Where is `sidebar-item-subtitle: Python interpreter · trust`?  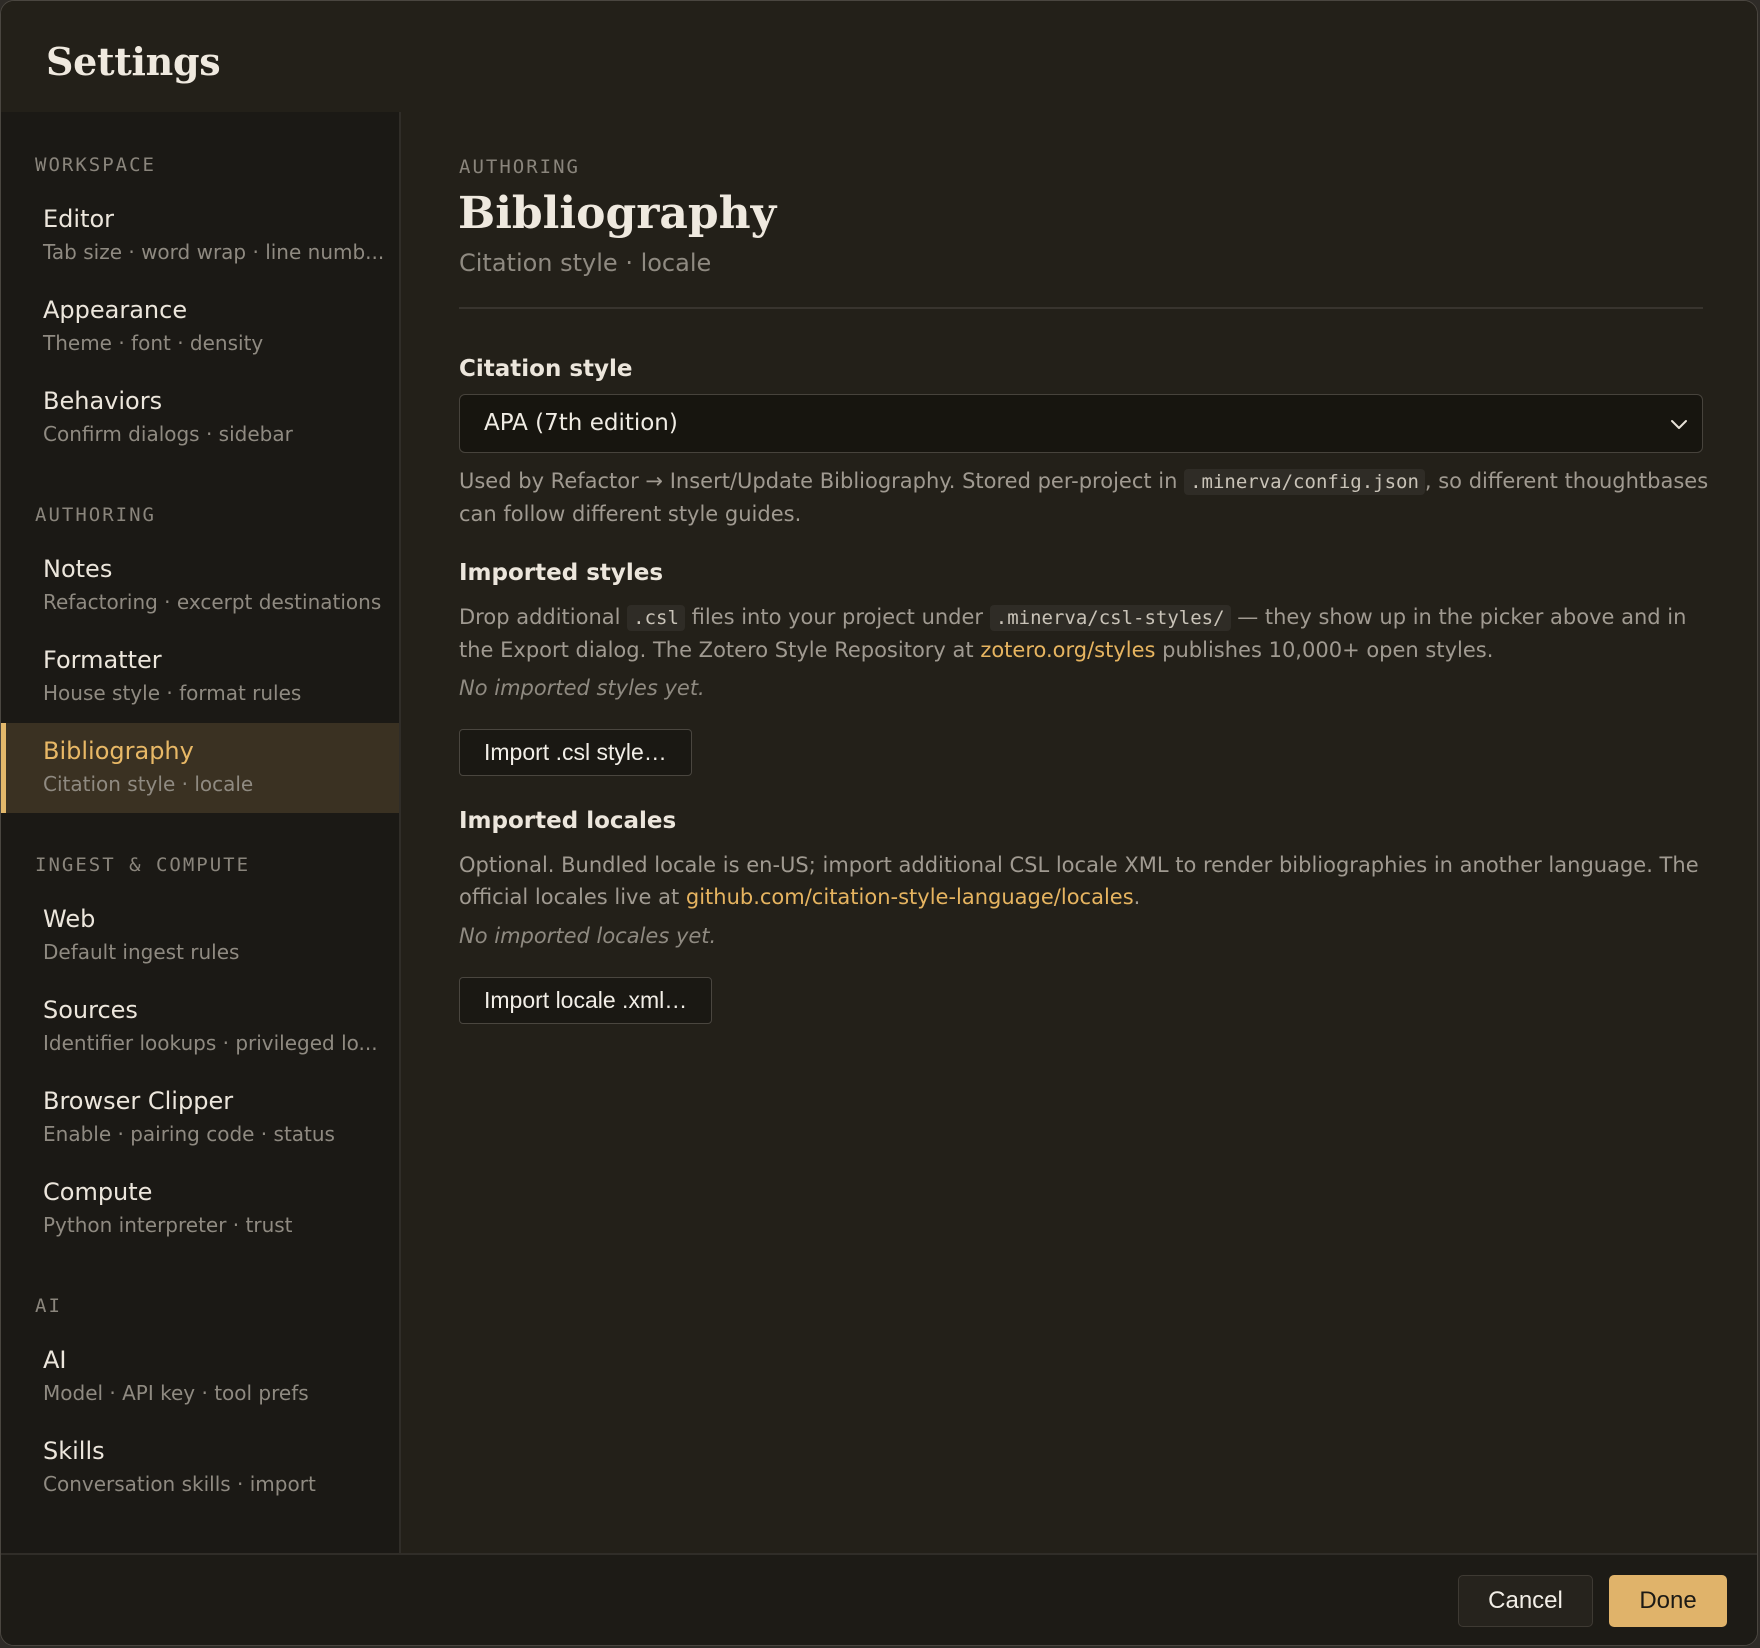
sidebar-item-subtitle: Python interpreter · trust is located at coordinates (168, 1225).